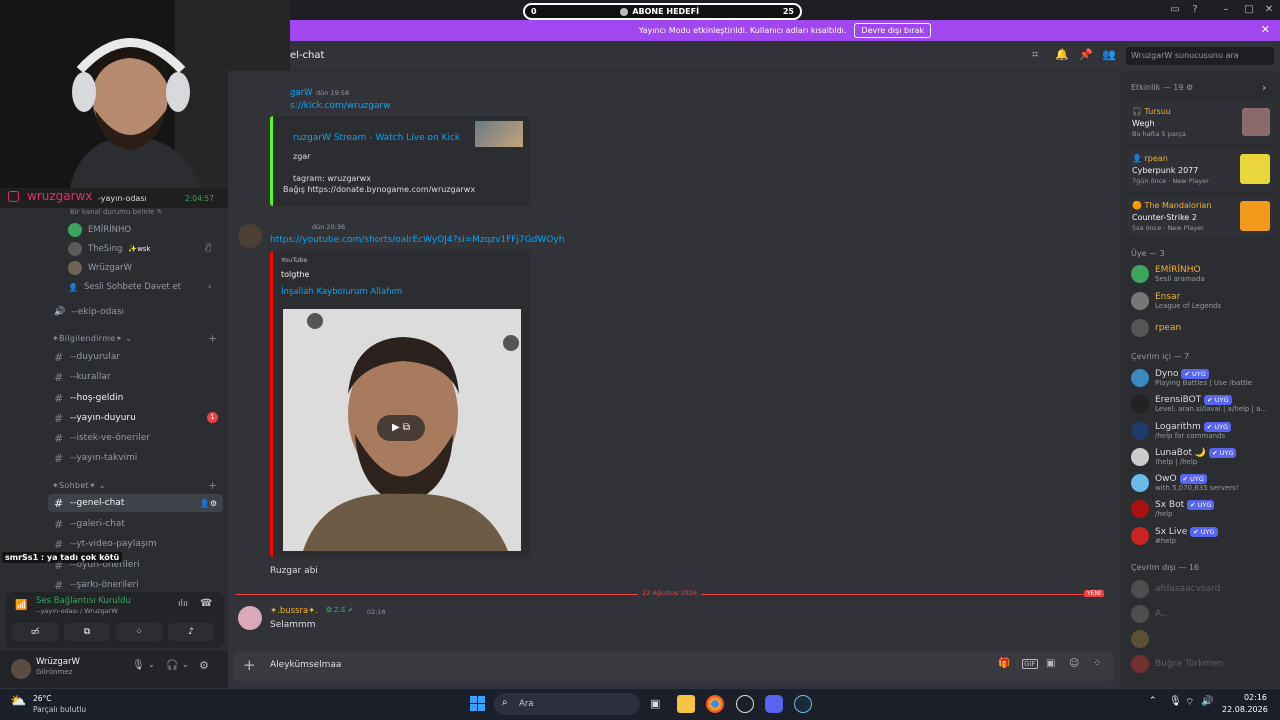 This screenshot has width=1280, height=720. I want to click on activity-card: 🎧 Tursuu Wegh Bu hafta 5 parça, so click(1200, 123).